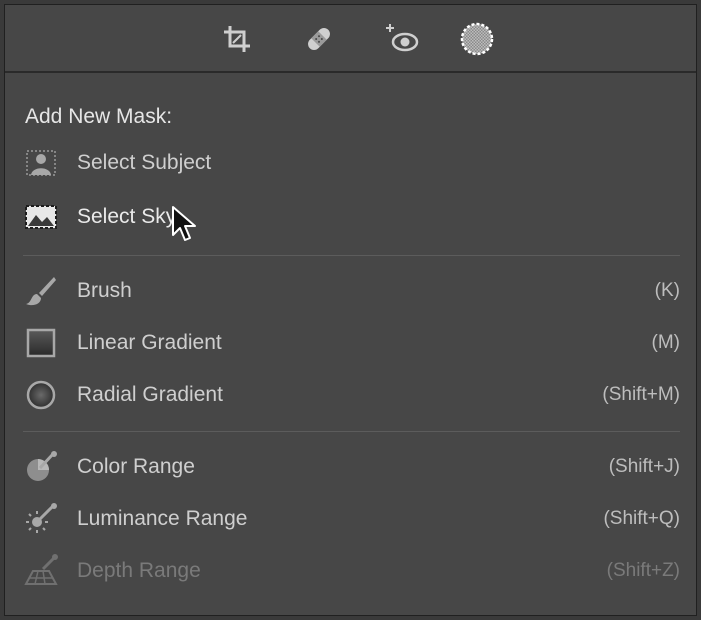  Describe the element at coordinates (350, 39) in the screenshot. I see `tool-strip` at that location.